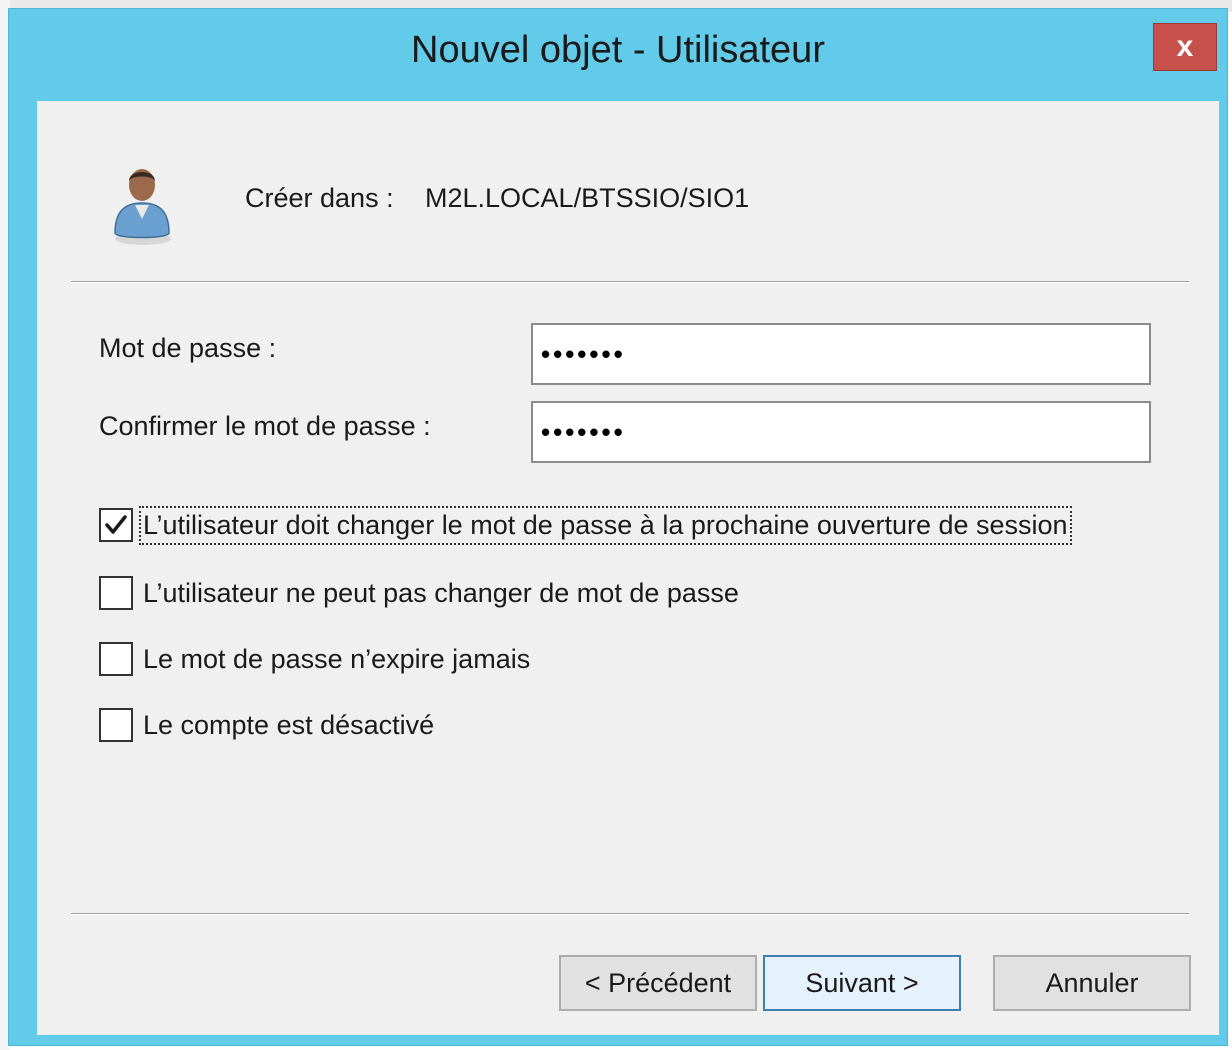  I want to click on checkbox-account-disabled, so click(116, 725).